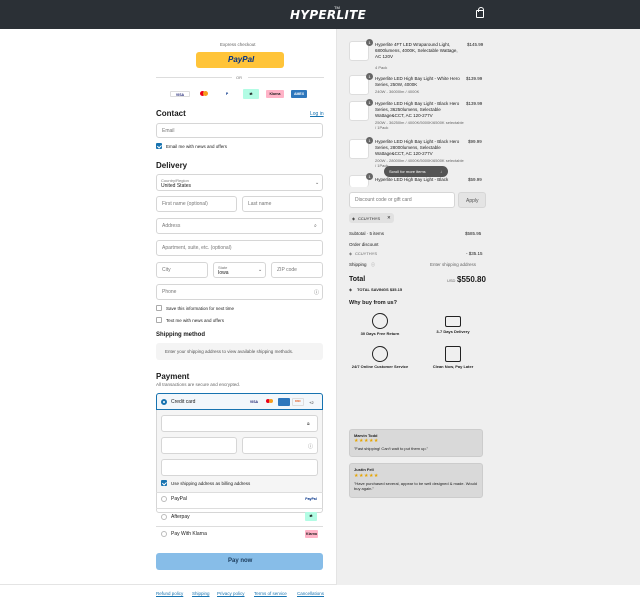  What do you see at coordinates (164, 517) in the screenshot?
I see `afterpay-radio` at bounding box center [164, 517].